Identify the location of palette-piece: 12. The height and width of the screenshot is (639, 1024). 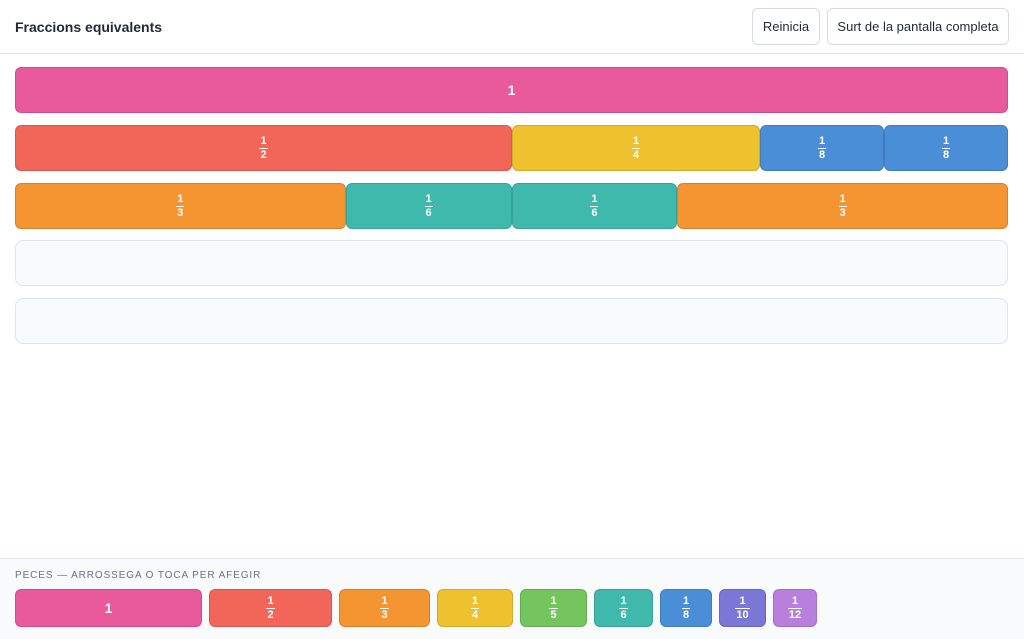
(270, 608).